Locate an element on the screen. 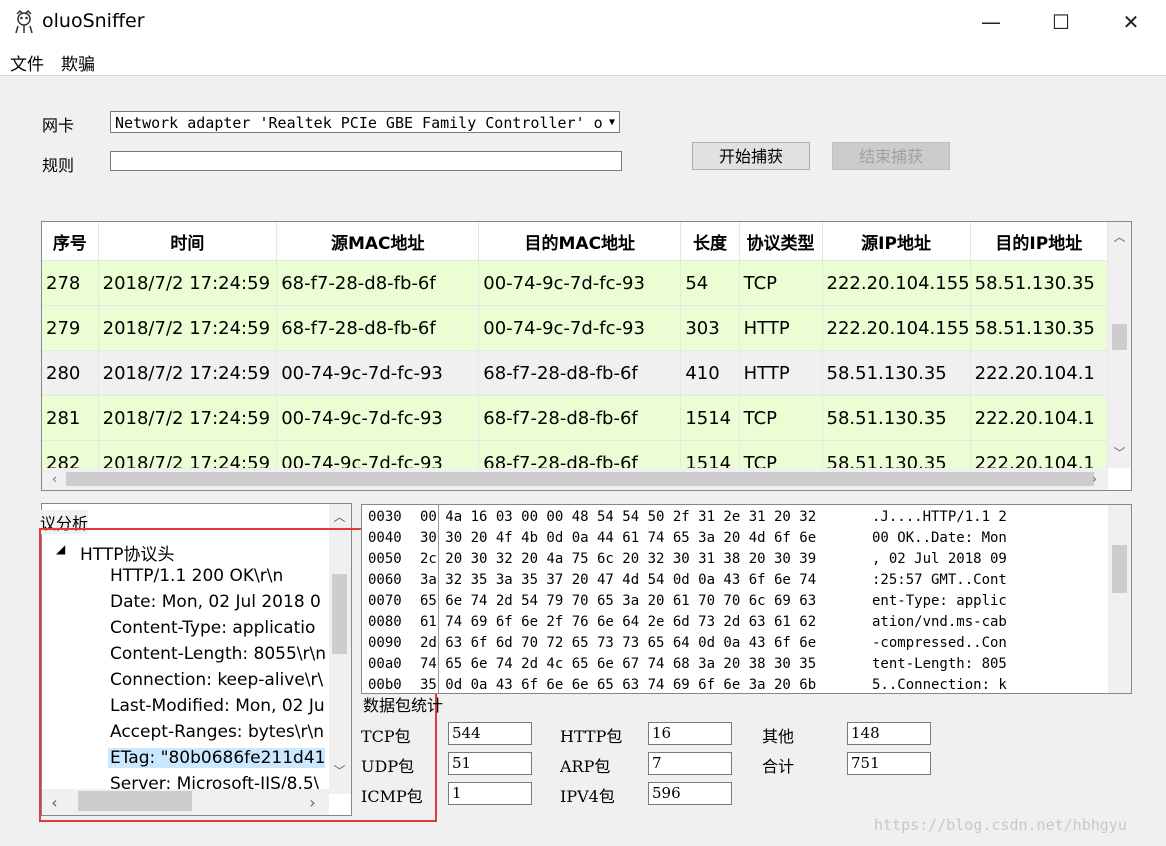  rule-input is located at coordinates (366, 161).